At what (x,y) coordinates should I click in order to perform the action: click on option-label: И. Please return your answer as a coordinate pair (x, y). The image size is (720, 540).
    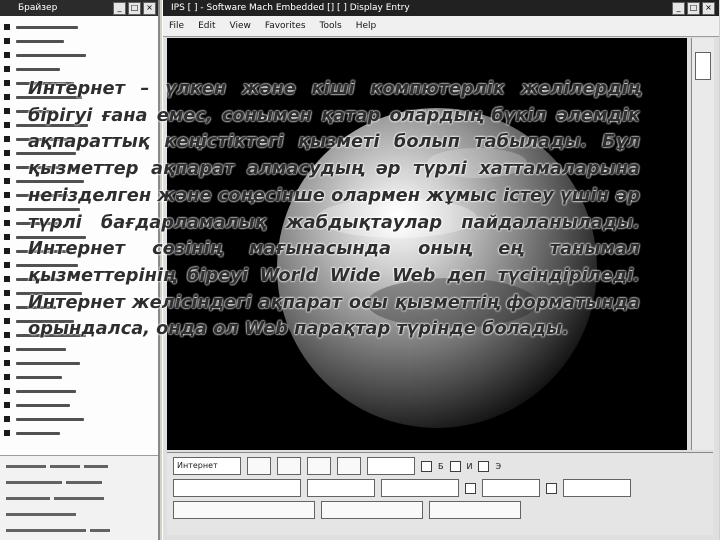
    Looking at the image, I should click on (469, 466).